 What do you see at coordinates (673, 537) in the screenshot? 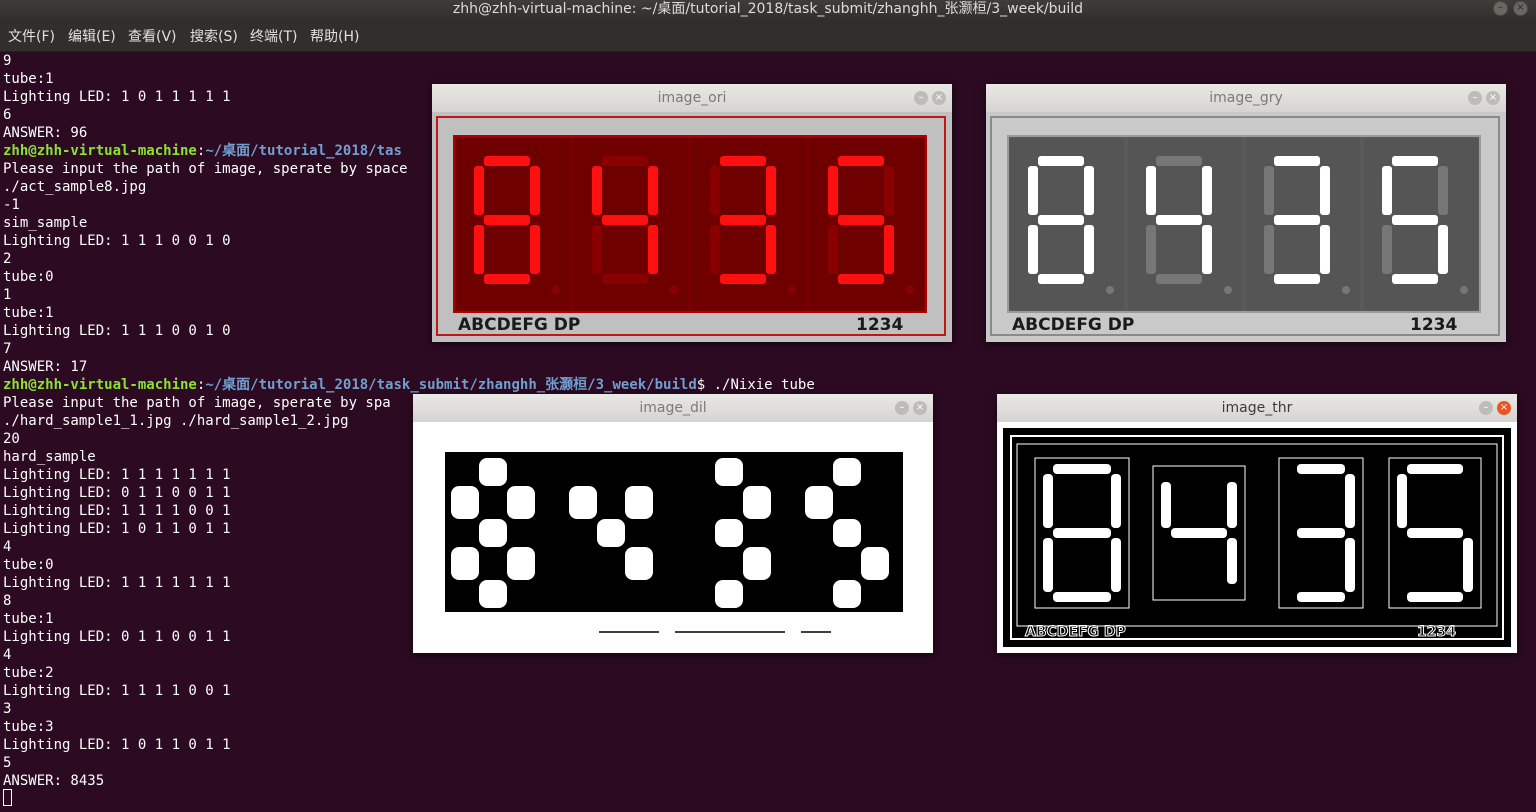
I see `image-dil-canvas` at bounding box center [673, 537].